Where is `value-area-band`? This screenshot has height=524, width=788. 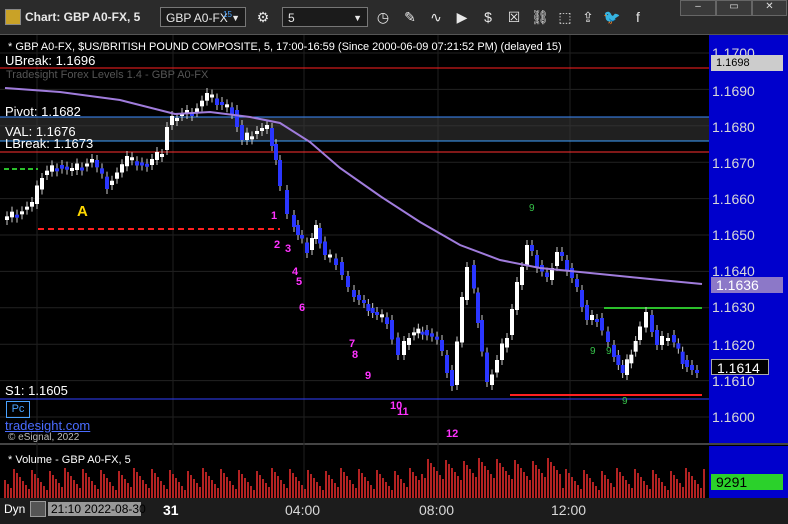 value-area-band is located at coordinates (354, 129).